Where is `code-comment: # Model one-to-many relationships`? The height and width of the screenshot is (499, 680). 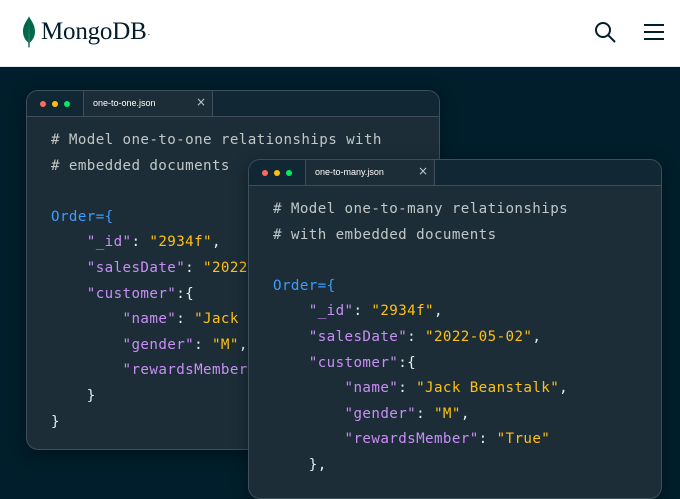
code-comment: # Model one-to-many relationships is located at coordinates (421, 209).